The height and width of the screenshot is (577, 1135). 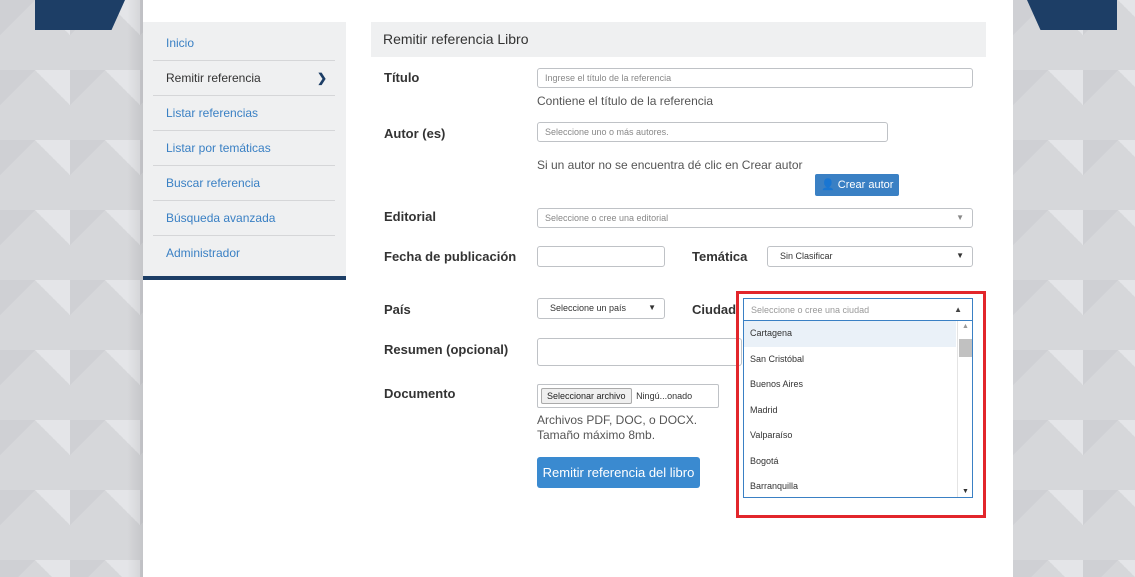 I want to click on file-status: Ningú...onado, so click(x=664, y=396).